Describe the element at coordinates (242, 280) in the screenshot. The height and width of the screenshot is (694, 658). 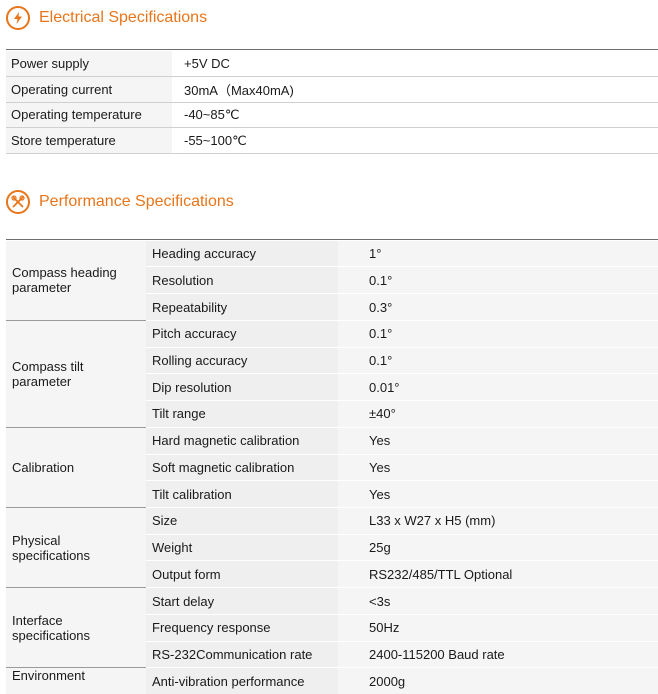
I see `param-name: Resolution` at that location.